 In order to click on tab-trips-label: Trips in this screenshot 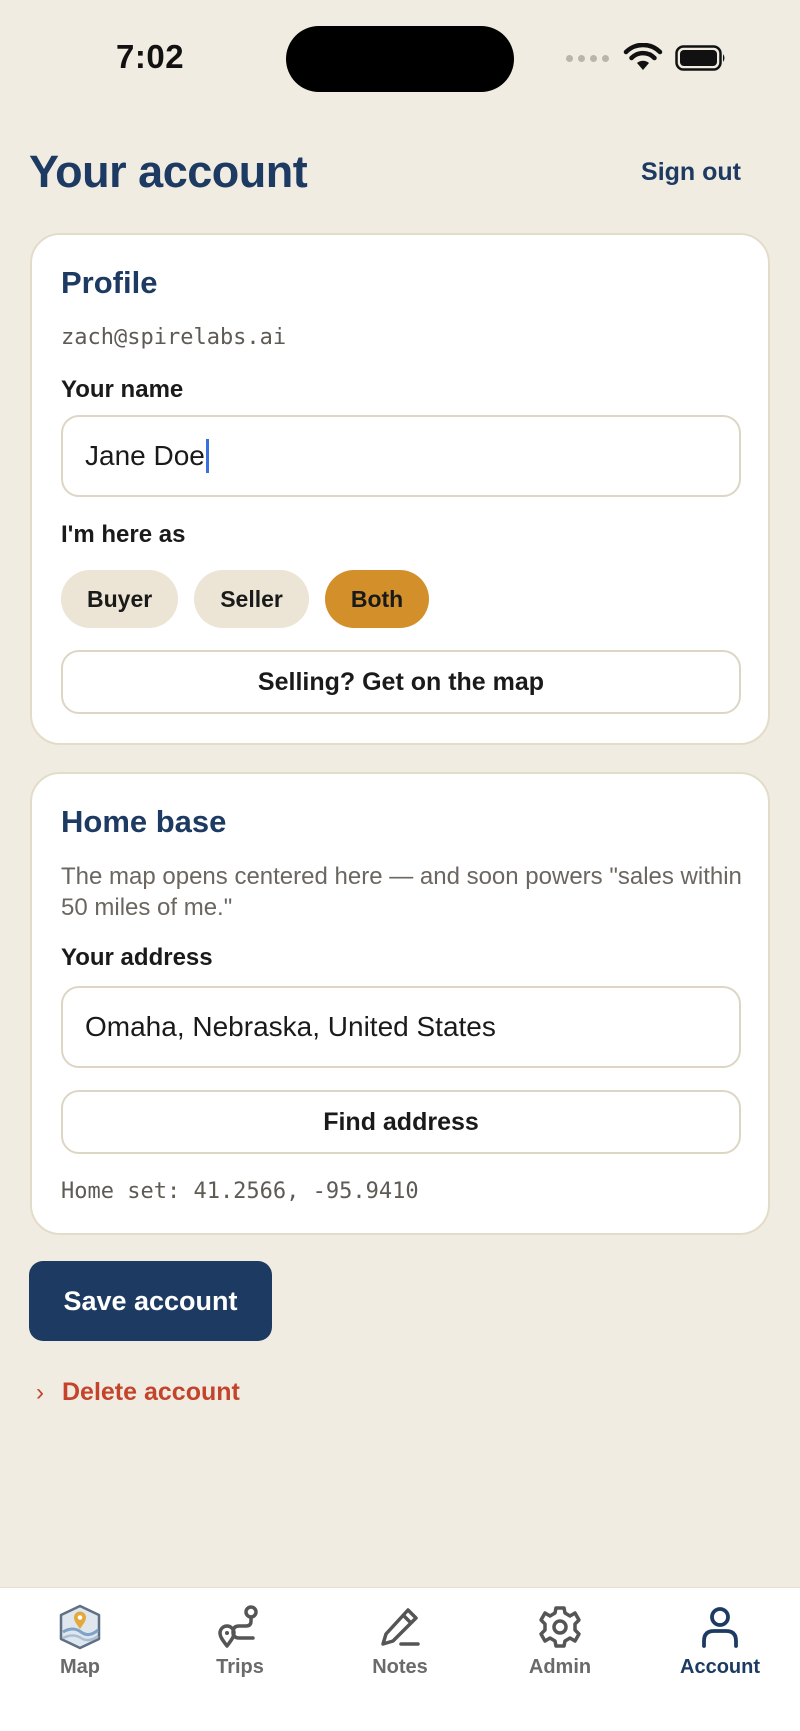, I will do `click(240, 1667)`.